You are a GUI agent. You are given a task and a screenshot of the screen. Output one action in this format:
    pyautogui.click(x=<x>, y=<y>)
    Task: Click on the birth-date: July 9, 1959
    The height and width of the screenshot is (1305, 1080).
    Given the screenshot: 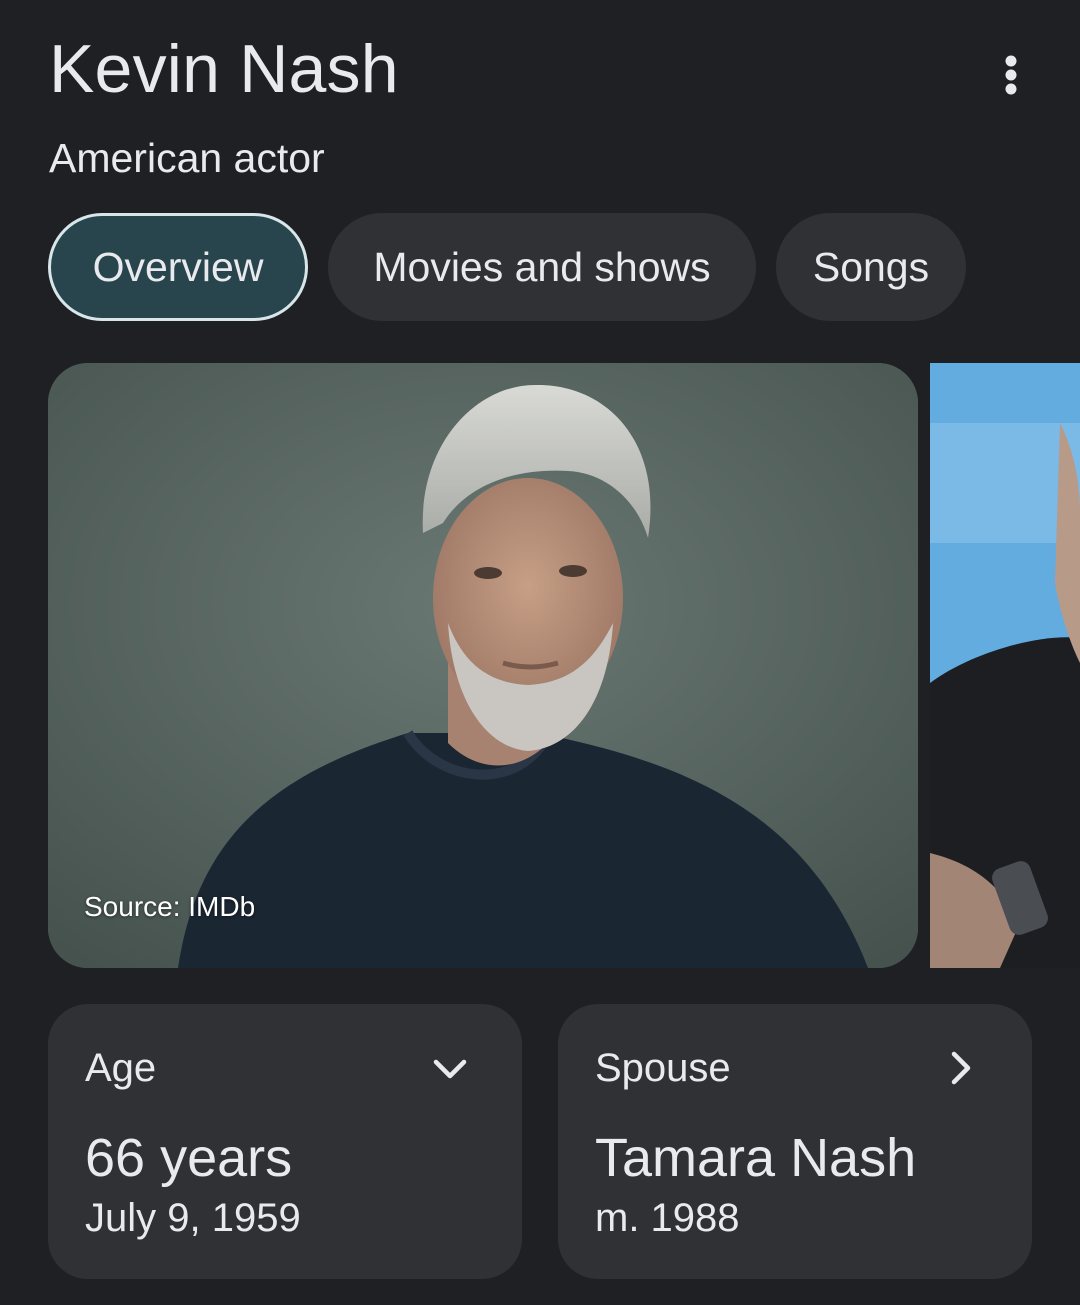 What is the action you would take?
    pyautogui.click(x=193, y=1218)
    